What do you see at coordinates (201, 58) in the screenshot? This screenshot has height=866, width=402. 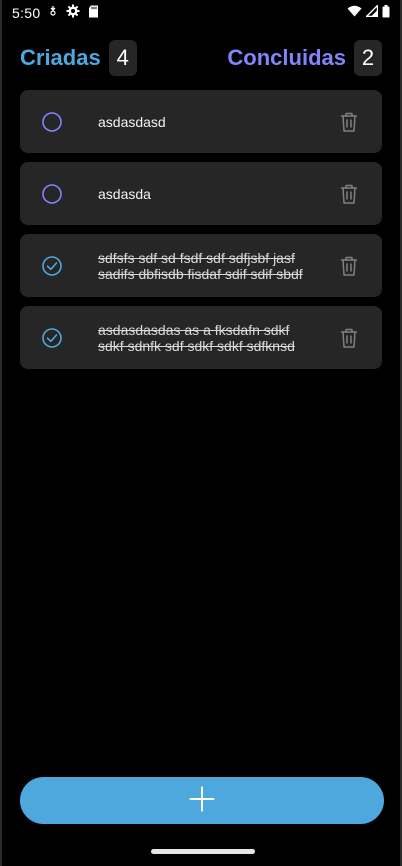 I see `task-counters: Criadas 4 Concluidas 2` at bounding box center [201, 58].